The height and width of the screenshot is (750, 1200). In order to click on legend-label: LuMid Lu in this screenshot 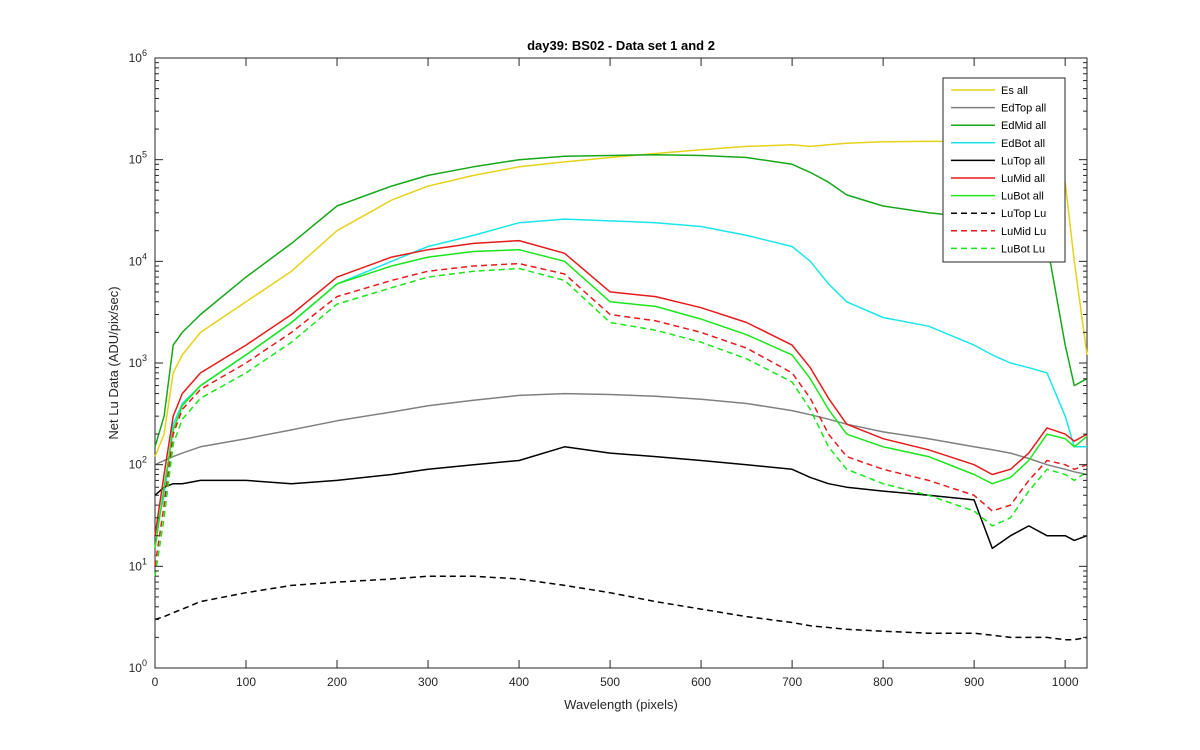, I will do `click(1023, 232)`.